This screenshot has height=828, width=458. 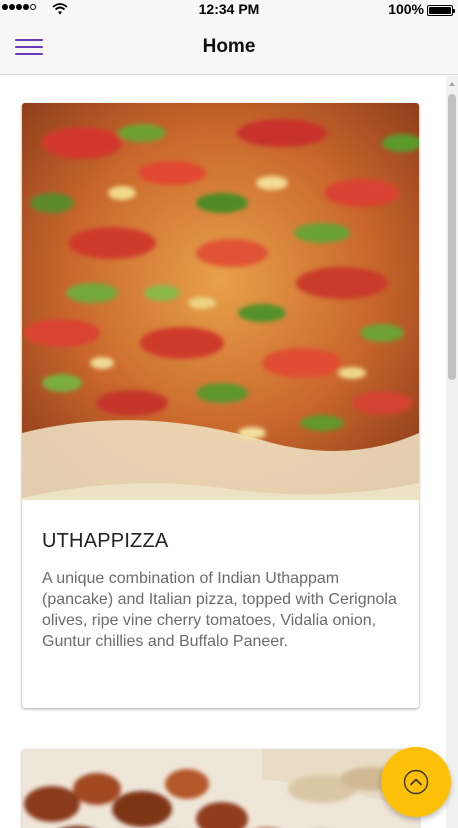 I want to click on card-title: UTHAPPIZZA, so click(x=105, y=541).